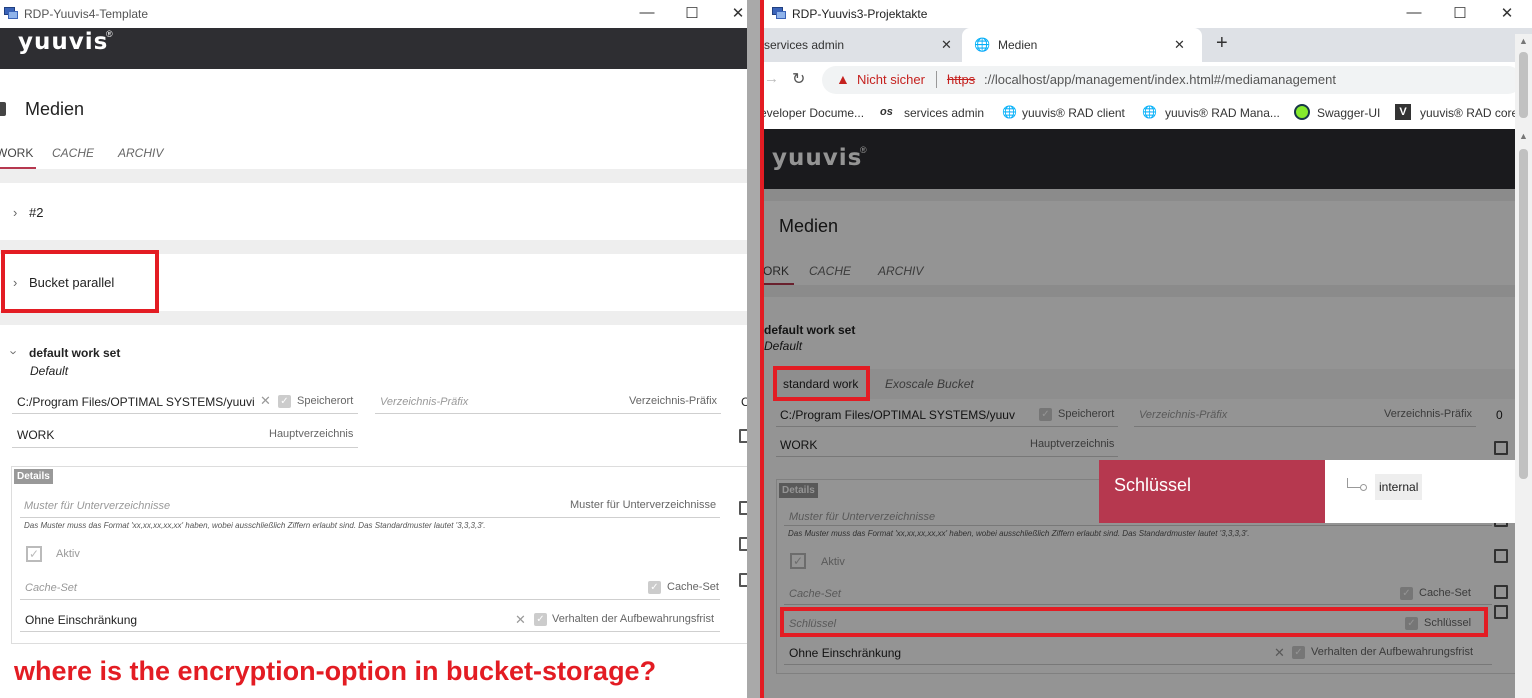  Describe the element at coordinates (68, 554) in the screenshot. I see `active-label: Aktiv` at that location.